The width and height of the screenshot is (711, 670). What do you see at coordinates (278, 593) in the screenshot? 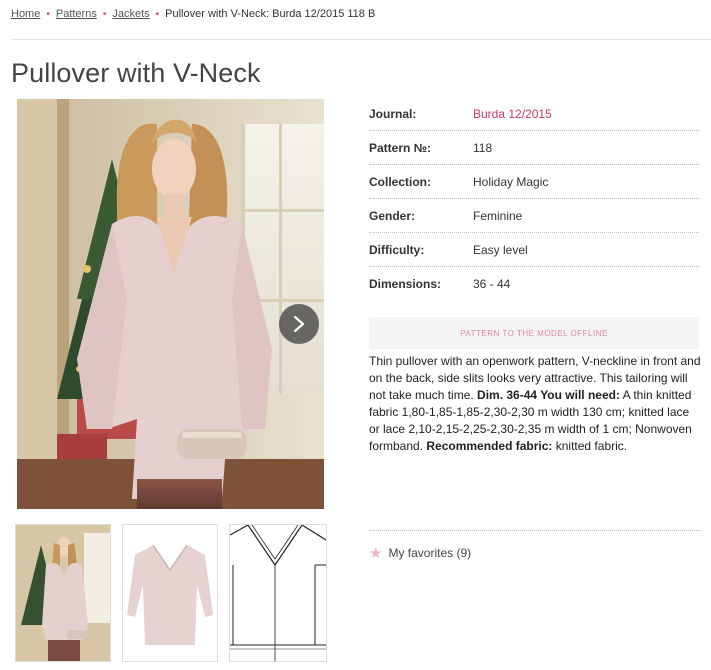
I see `thumbnail-technical-drawing` at bounding box center [278, 593].